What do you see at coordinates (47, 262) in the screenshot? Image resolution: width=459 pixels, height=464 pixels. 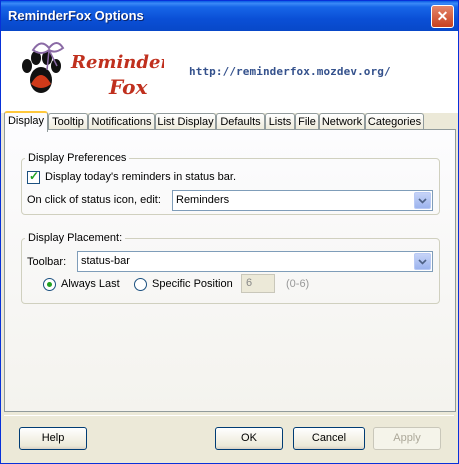 I see `toolbar-label: Toolbar:` at bounding box center [47, 262].